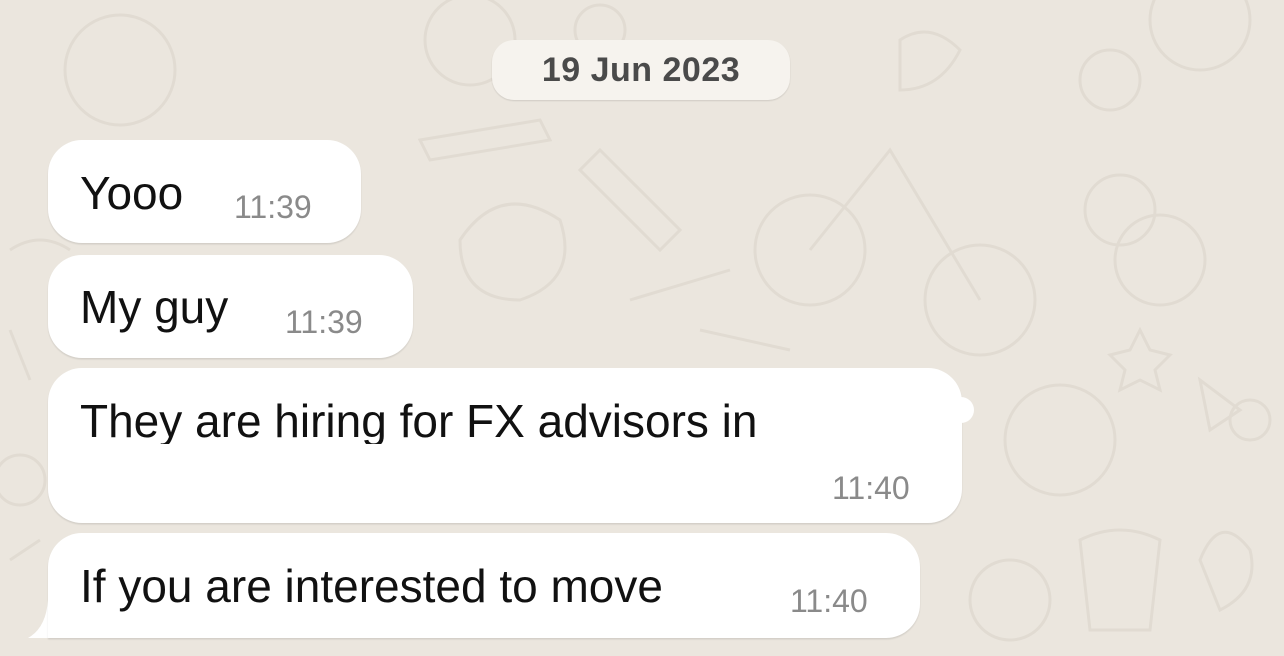 This screenshot has height=656, width=1284. Describe the element at coordinates (132, 193) in the screenshot. I see `message-text: Yooo` at that location.